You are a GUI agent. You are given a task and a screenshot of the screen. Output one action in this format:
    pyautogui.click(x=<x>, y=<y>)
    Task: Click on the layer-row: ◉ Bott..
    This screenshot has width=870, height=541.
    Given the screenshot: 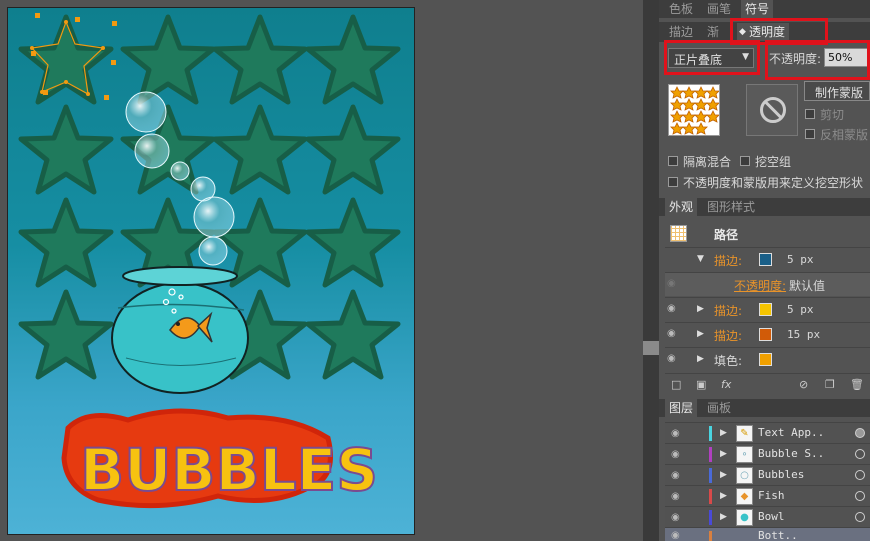 What is the action you would take?
    pyautogui.click(x=767, y=534)
    